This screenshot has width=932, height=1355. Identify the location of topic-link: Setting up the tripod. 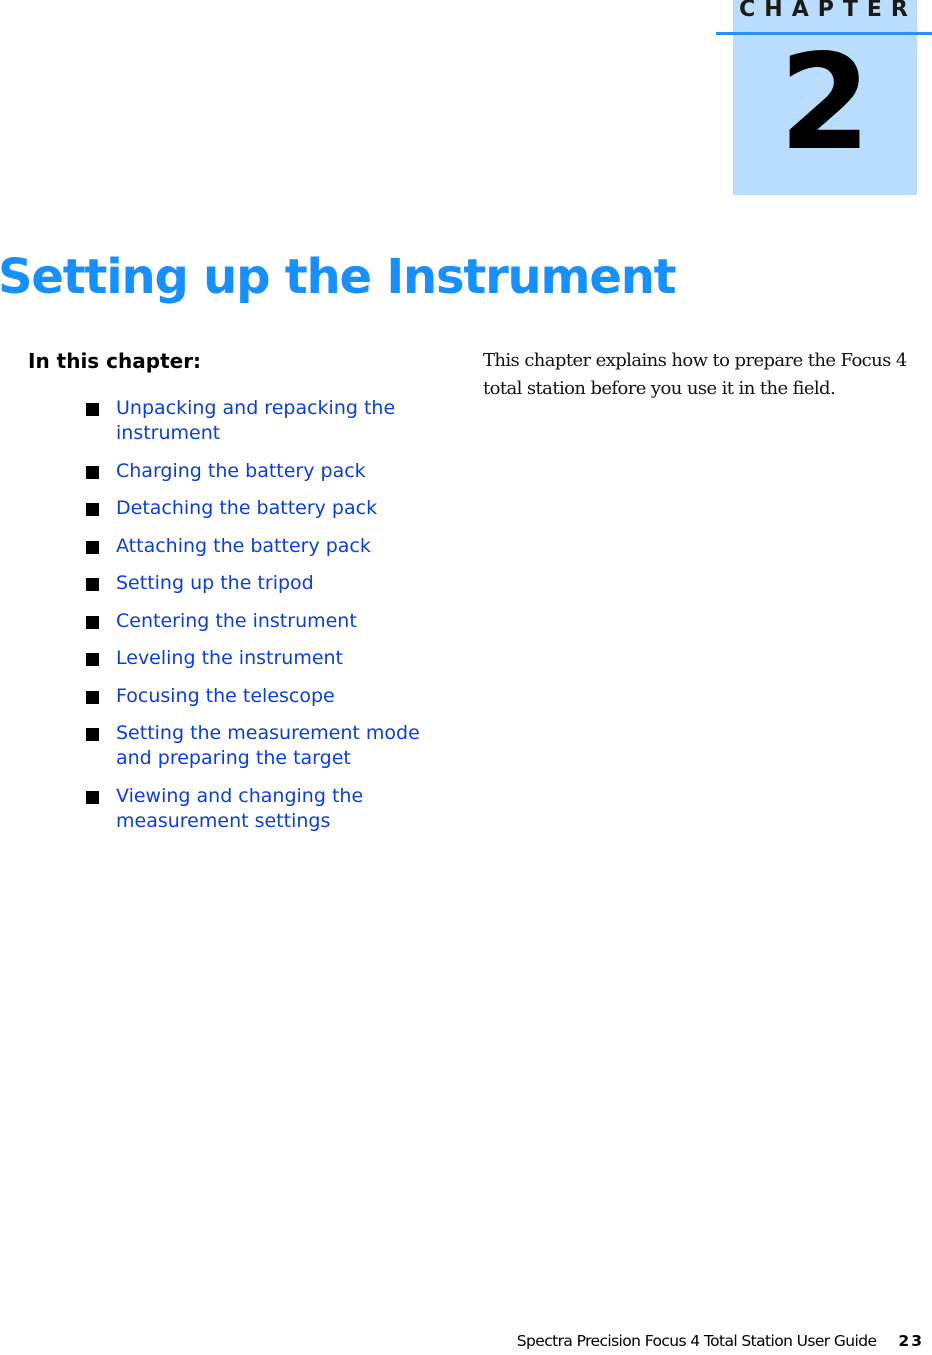
(276, 583).